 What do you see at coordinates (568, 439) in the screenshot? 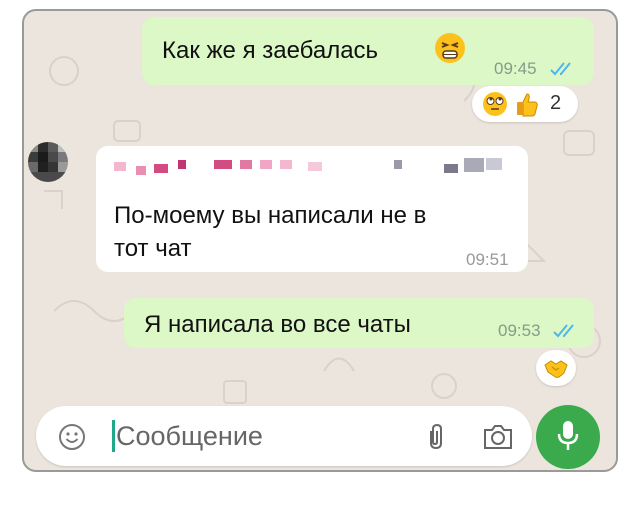
I see `mic-icon` at bounding box center [568, 439].